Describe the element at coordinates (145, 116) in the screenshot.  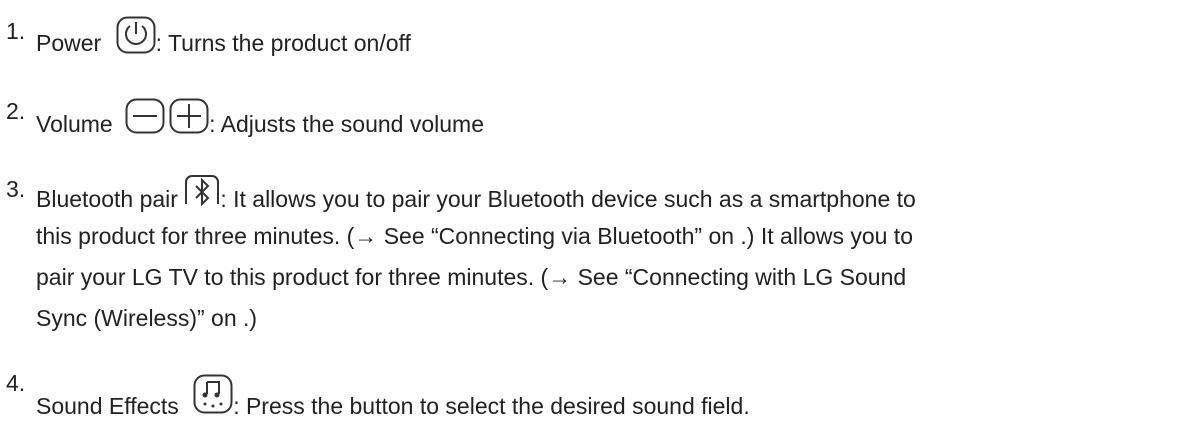
I see `minus-icon` at that location.